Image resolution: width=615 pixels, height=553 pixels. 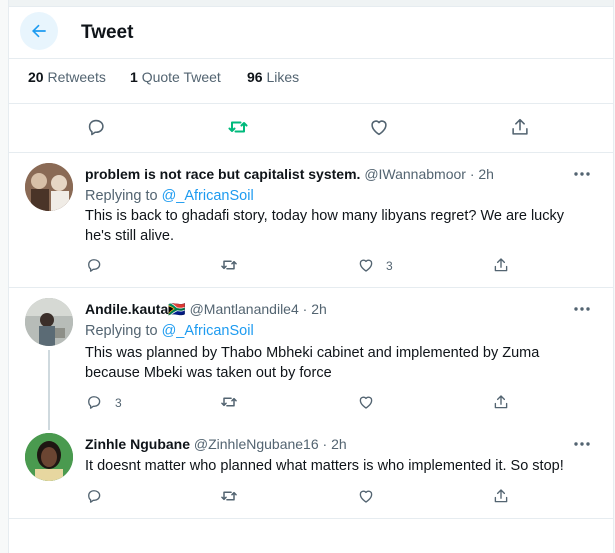 What do you see at coordinates (134, 77) in the screenshot?
I see `quotes-count: 1` at bounding box center [134, 77].